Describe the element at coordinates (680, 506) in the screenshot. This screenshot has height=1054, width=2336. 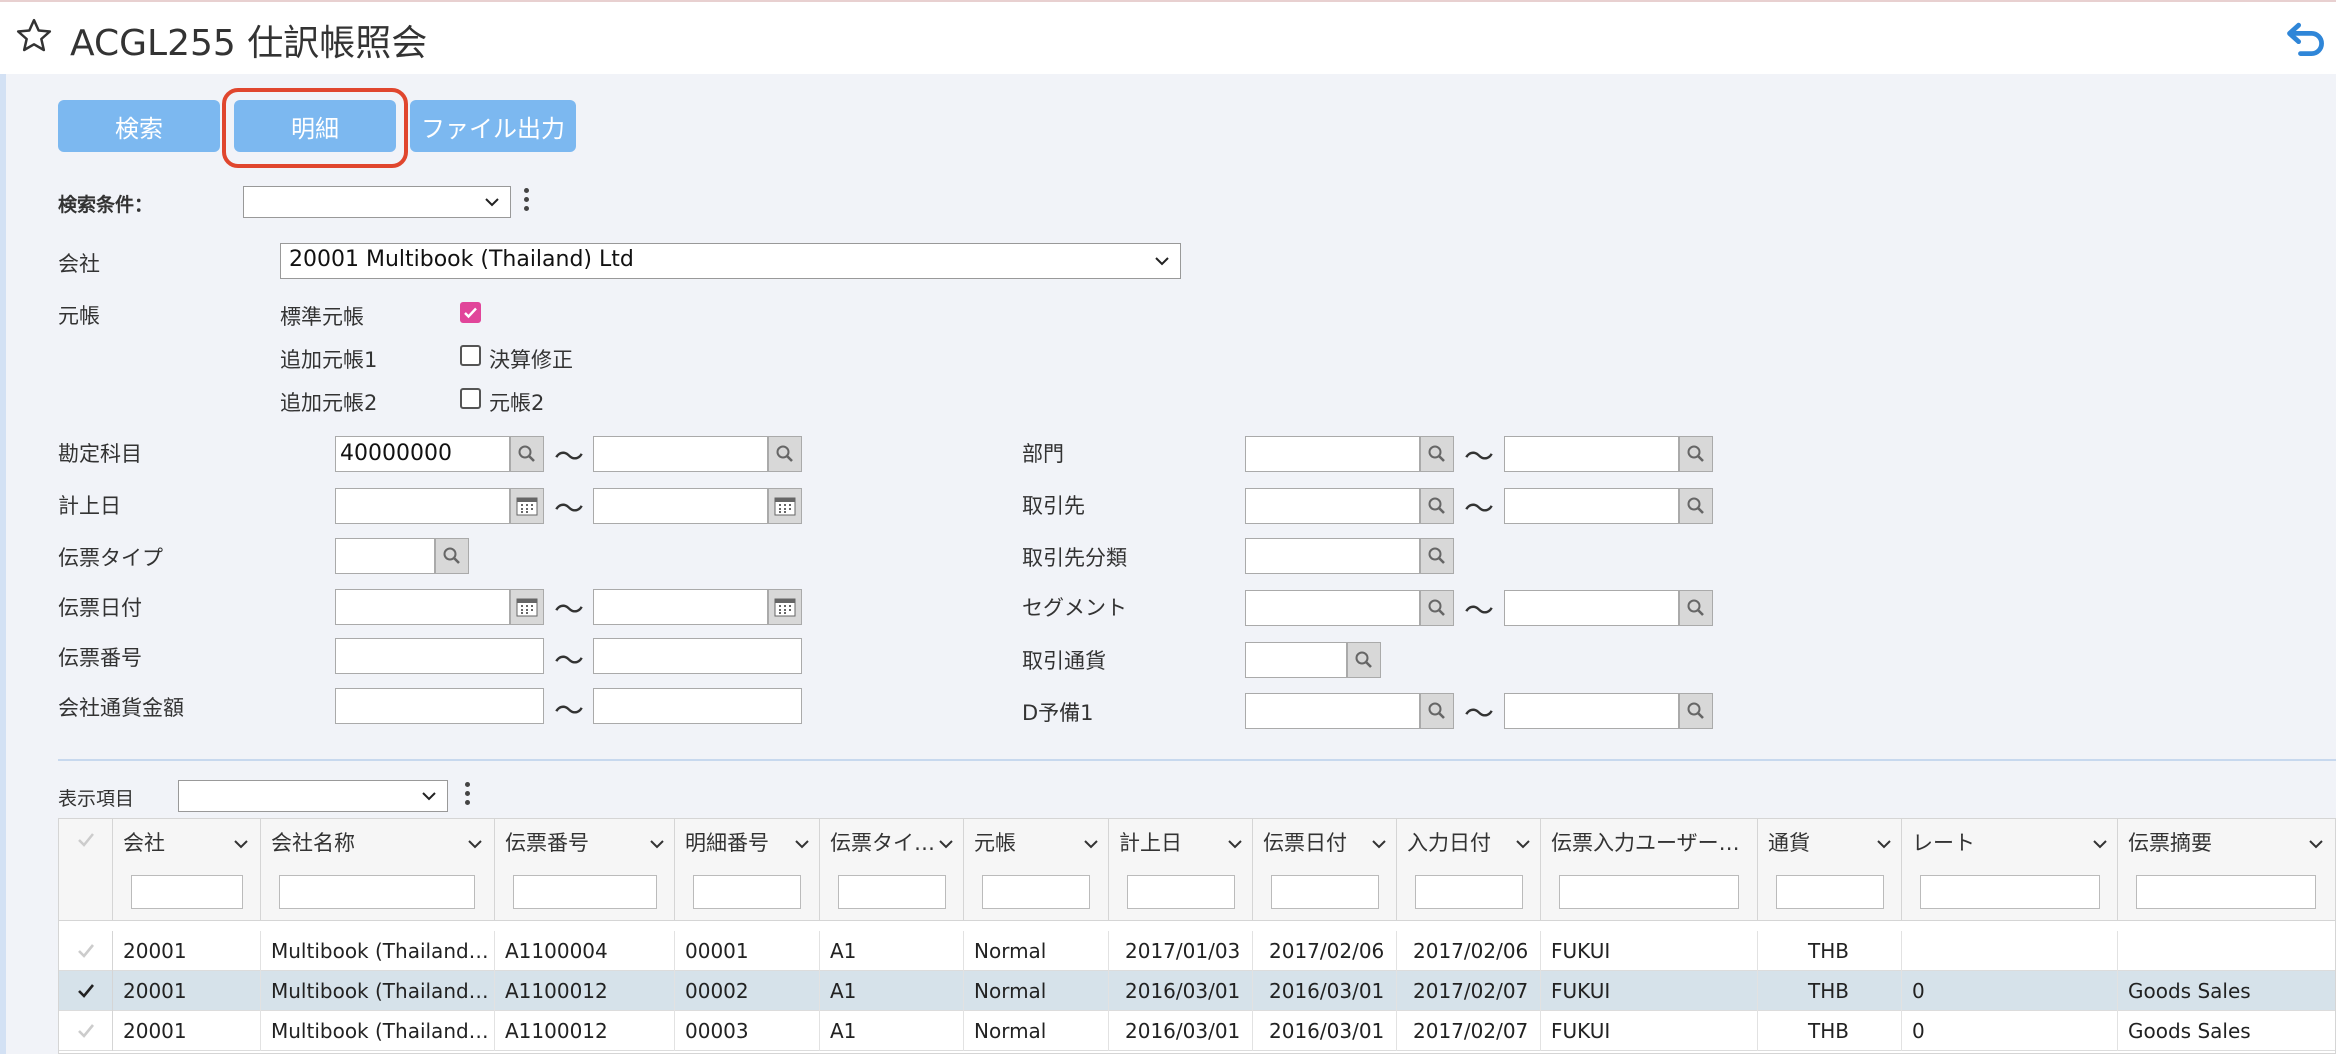
I see `posting-date-to-input` at that location.